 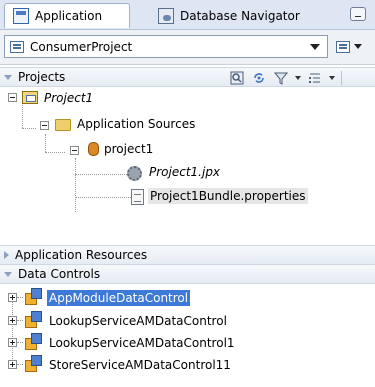 What do you see at coordinates (30, 97) in the screenshot?
I see `project-icon` at bounding box center [30, 97].